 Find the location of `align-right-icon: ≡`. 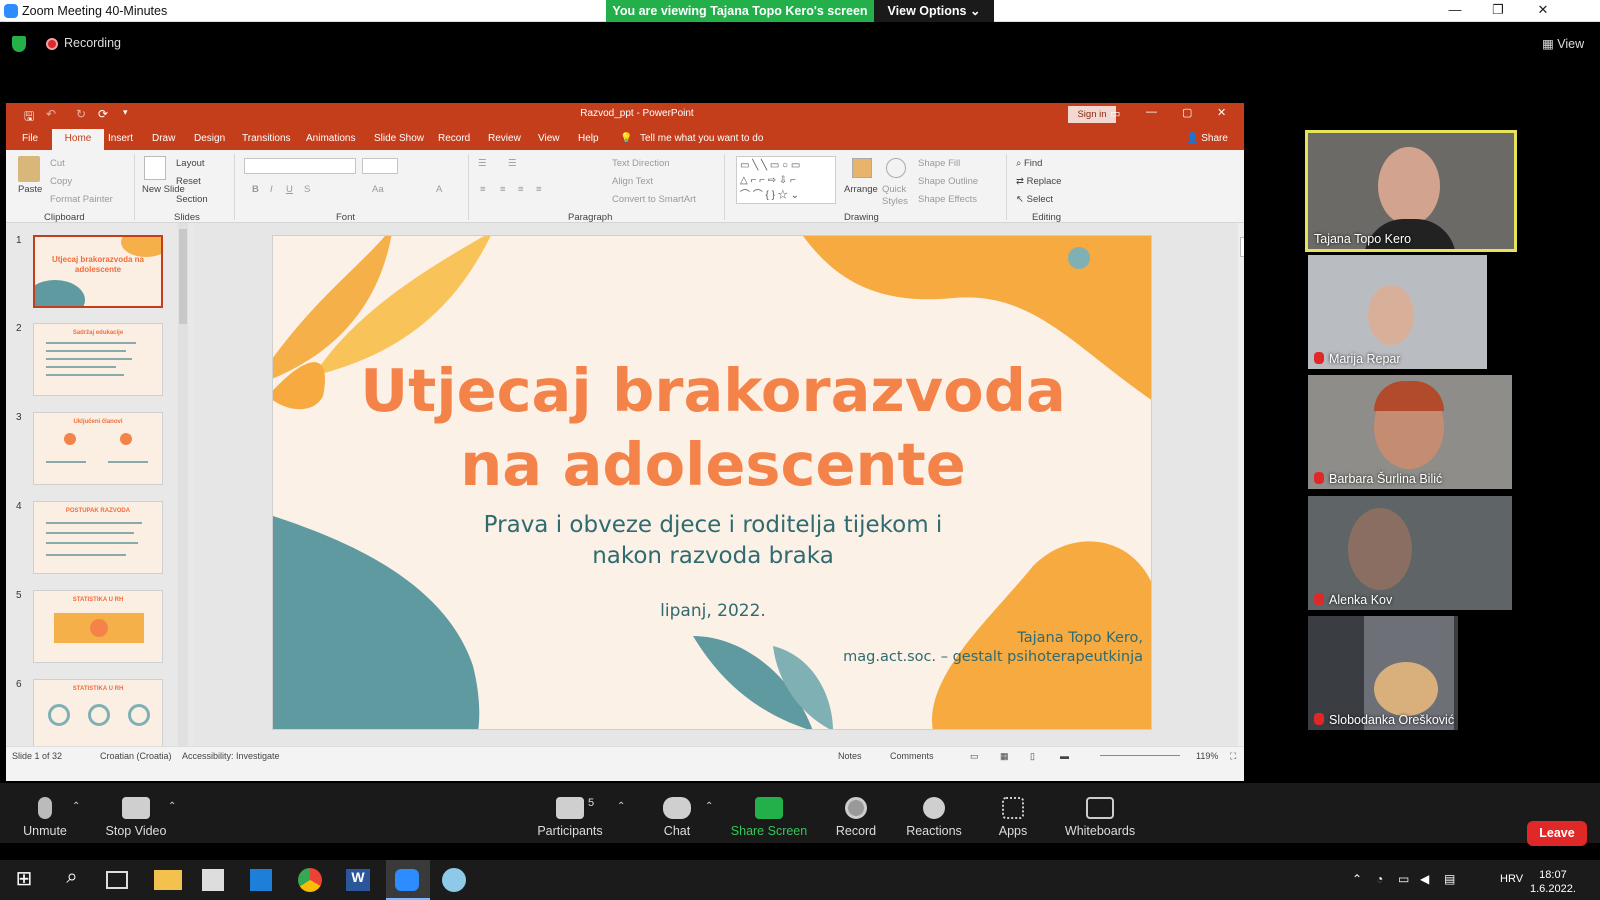

align-right-icon: ≡ is located at coordinates (521, 189).